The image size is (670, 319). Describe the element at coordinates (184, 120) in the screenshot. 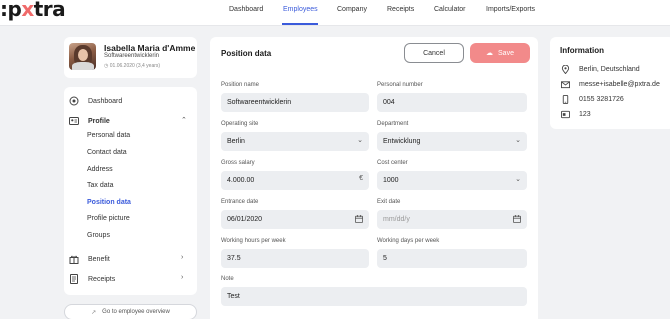

I see `chevron-up-icon: ⌃` at that location.